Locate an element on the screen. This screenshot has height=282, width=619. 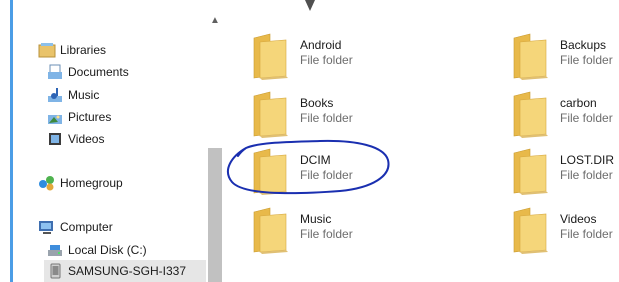
nav-item-label: Computer is located at coordinates (86, 227).